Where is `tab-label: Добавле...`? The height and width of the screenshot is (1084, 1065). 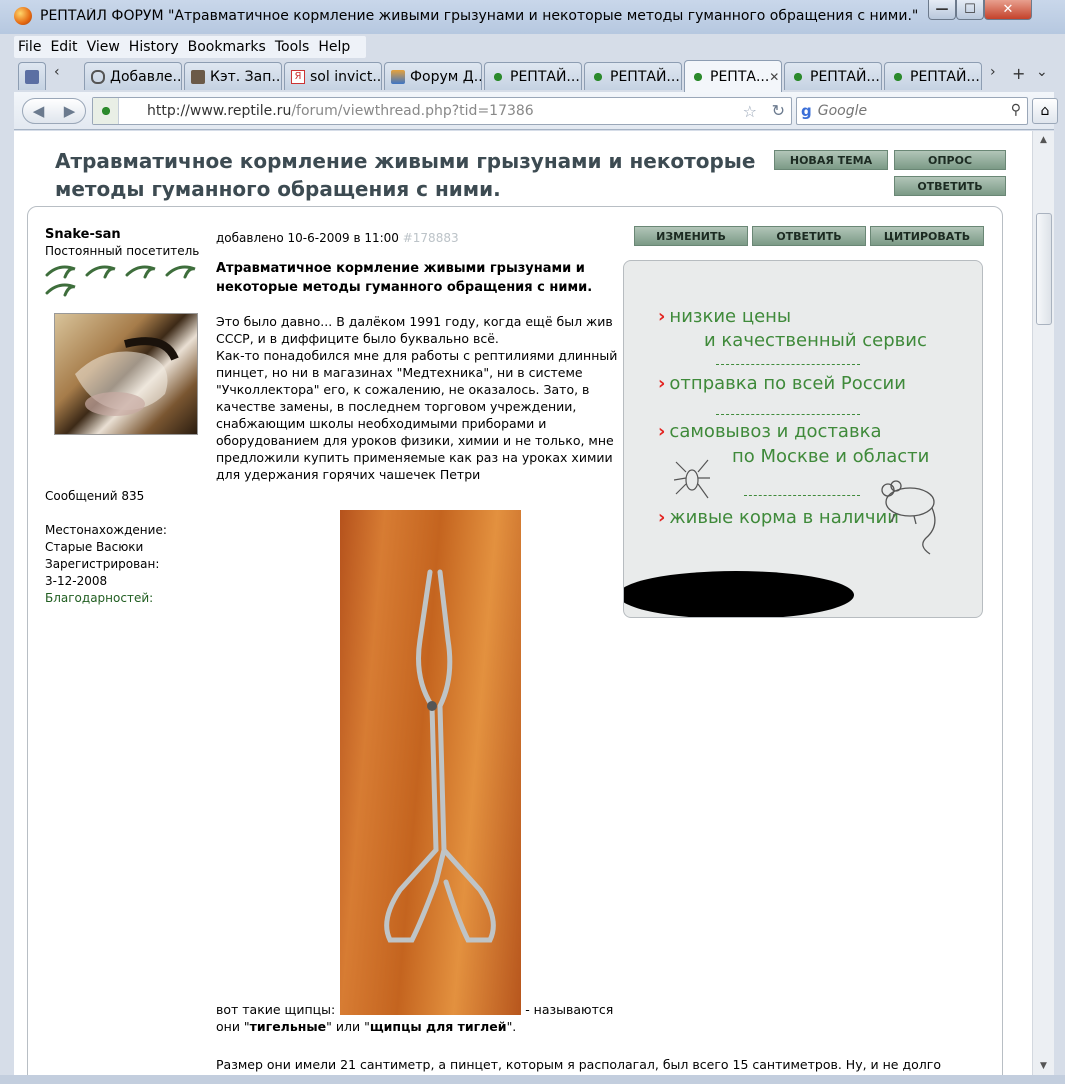 tab-label: Добавле... is located at coordinates (146, 76).